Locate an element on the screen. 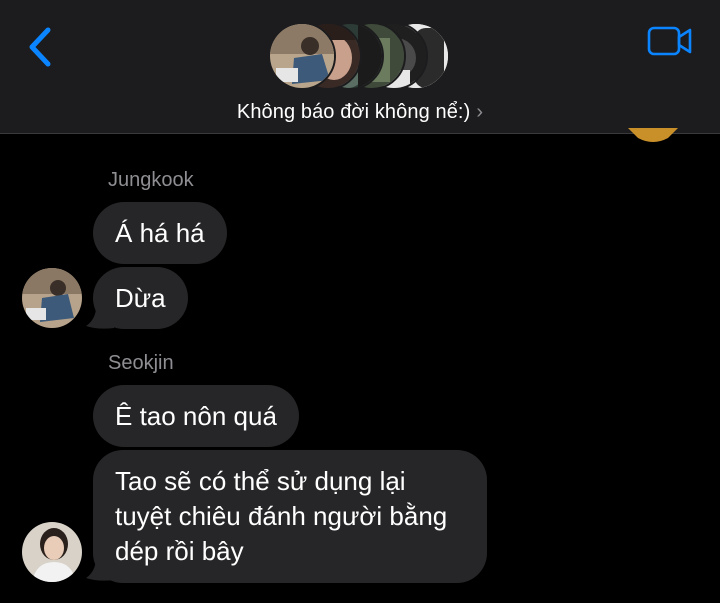 The width and height of the screenshot is (720, 603). back-button is located at coordinates (40, 47).